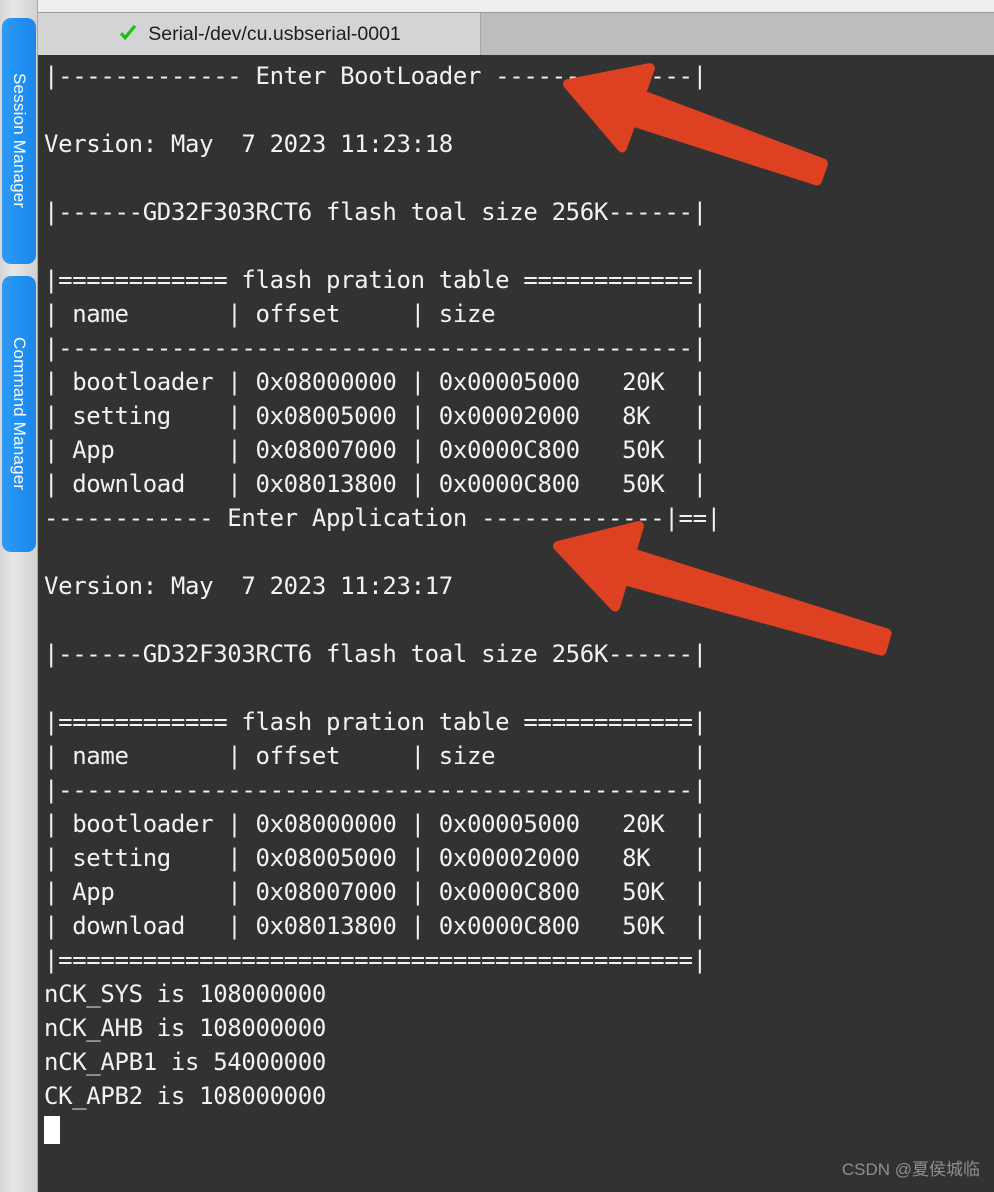 The height and width of the screenshot is (1192, 994). I want to click on side-rail: Session Manager Command Manager, so click(19, 596).